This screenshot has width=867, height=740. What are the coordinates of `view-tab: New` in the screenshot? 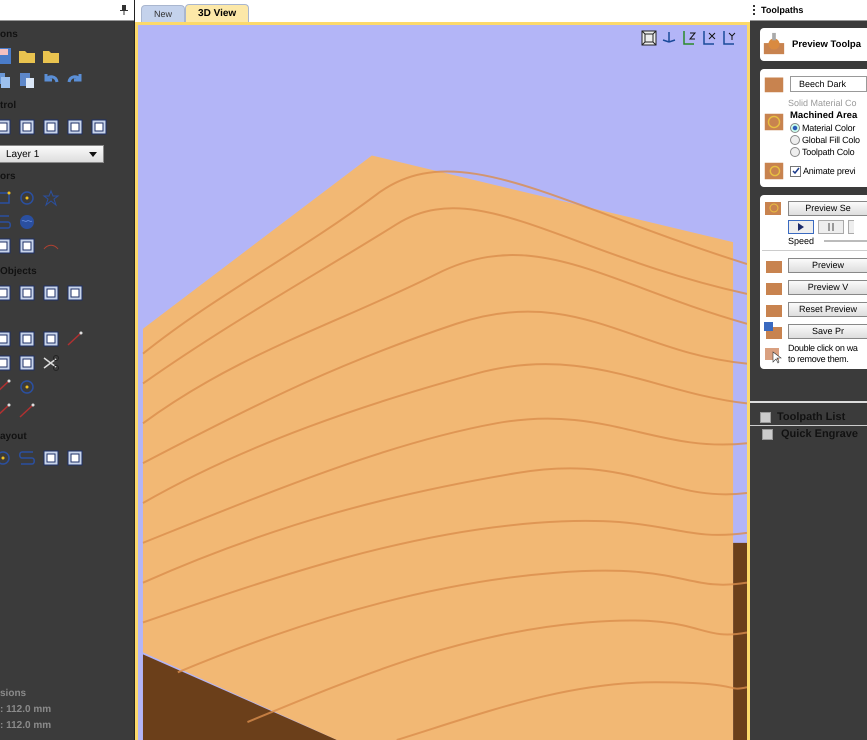 It's located at (163, 13).